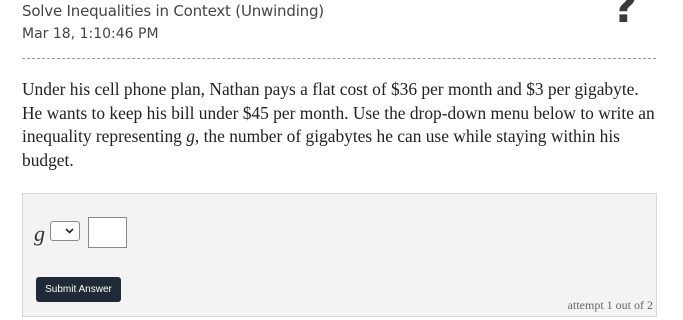  What do you see at coordinates (90, 34) in the screenshot?
I see `timestamp: Mar 18, 1:10:46 PM` at bounding box center [90, 34].